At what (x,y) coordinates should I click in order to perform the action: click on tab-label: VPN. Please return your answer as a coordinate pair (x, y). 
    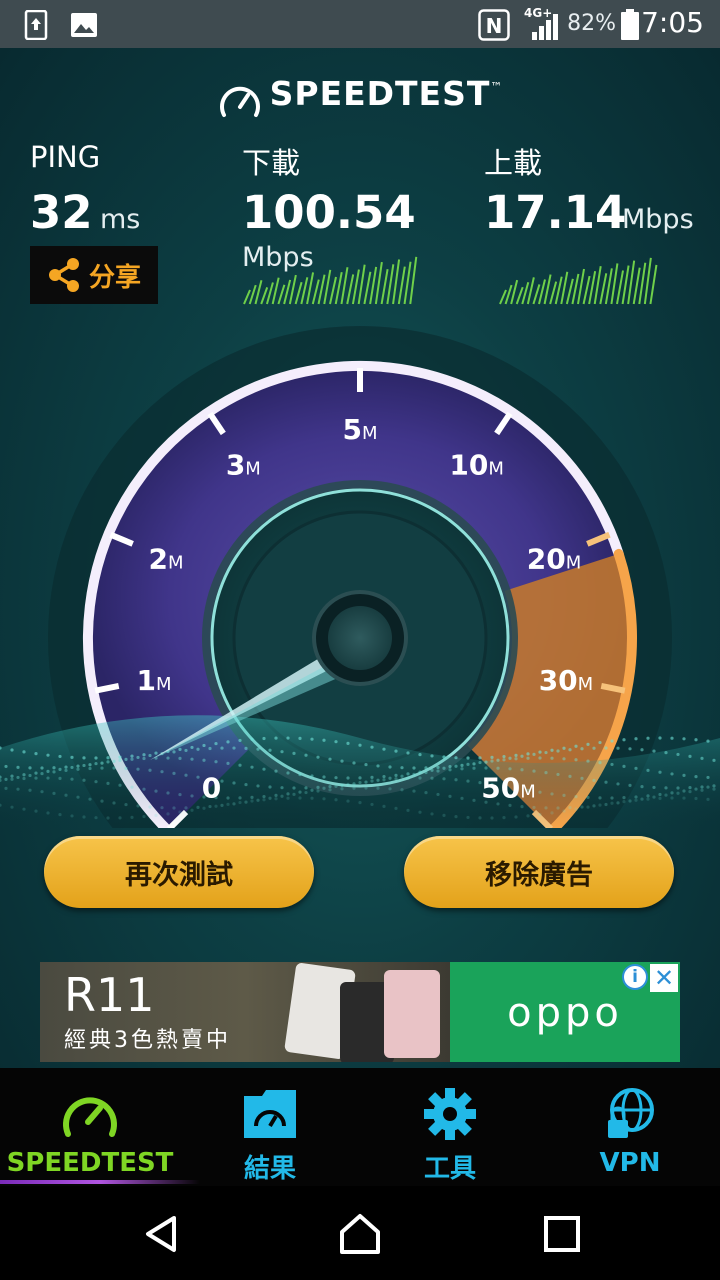
    Looking at the image, I should click on (630, 1163).